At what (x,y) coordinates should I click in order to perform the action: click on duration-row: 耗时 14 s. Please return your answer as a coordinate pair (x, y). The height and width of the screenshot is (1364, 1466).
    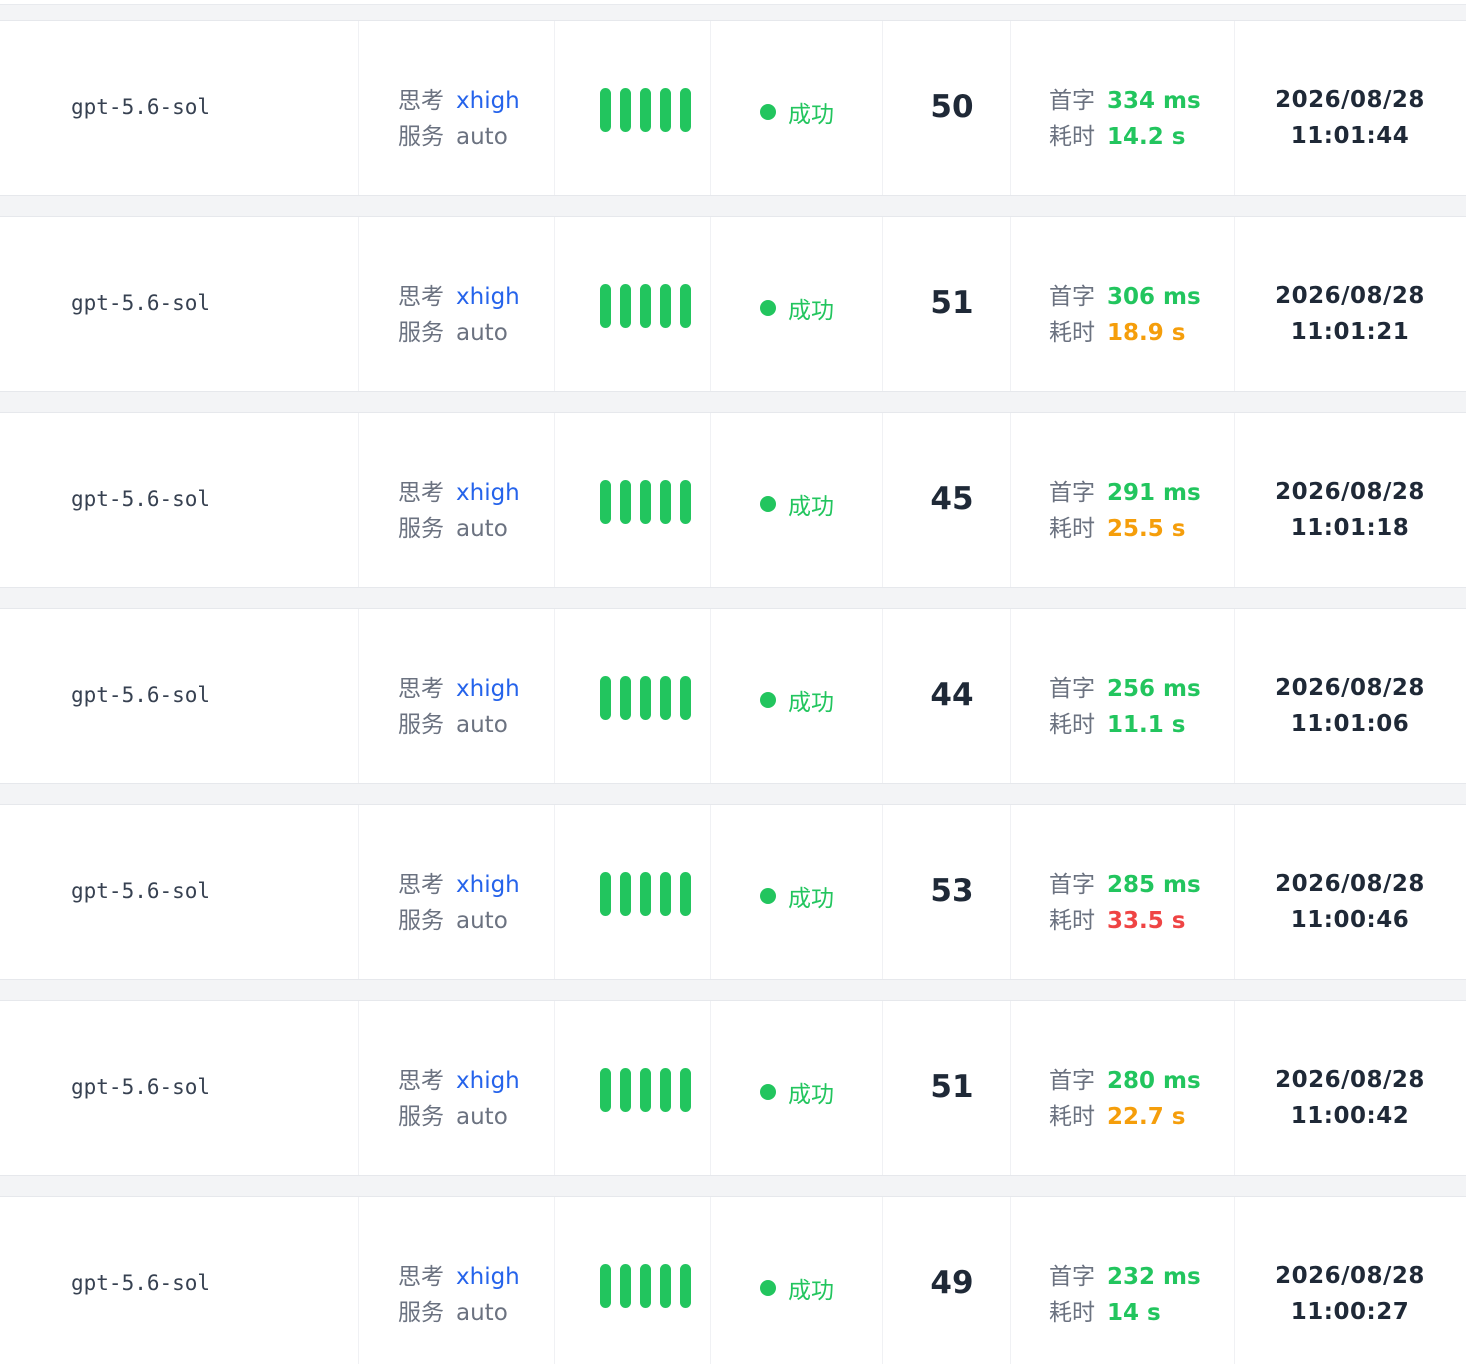
    Looking at the image, I should click on (1125, 1313).